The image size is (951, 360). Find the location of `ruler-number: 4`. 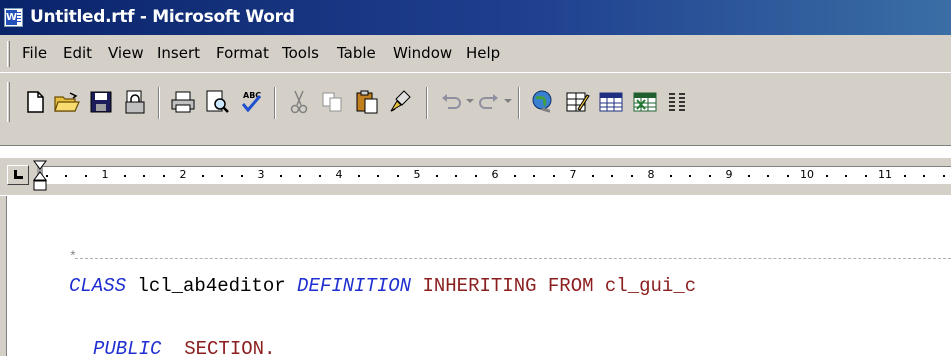

ruler-number: 4 is located at coordinates (339, 174).